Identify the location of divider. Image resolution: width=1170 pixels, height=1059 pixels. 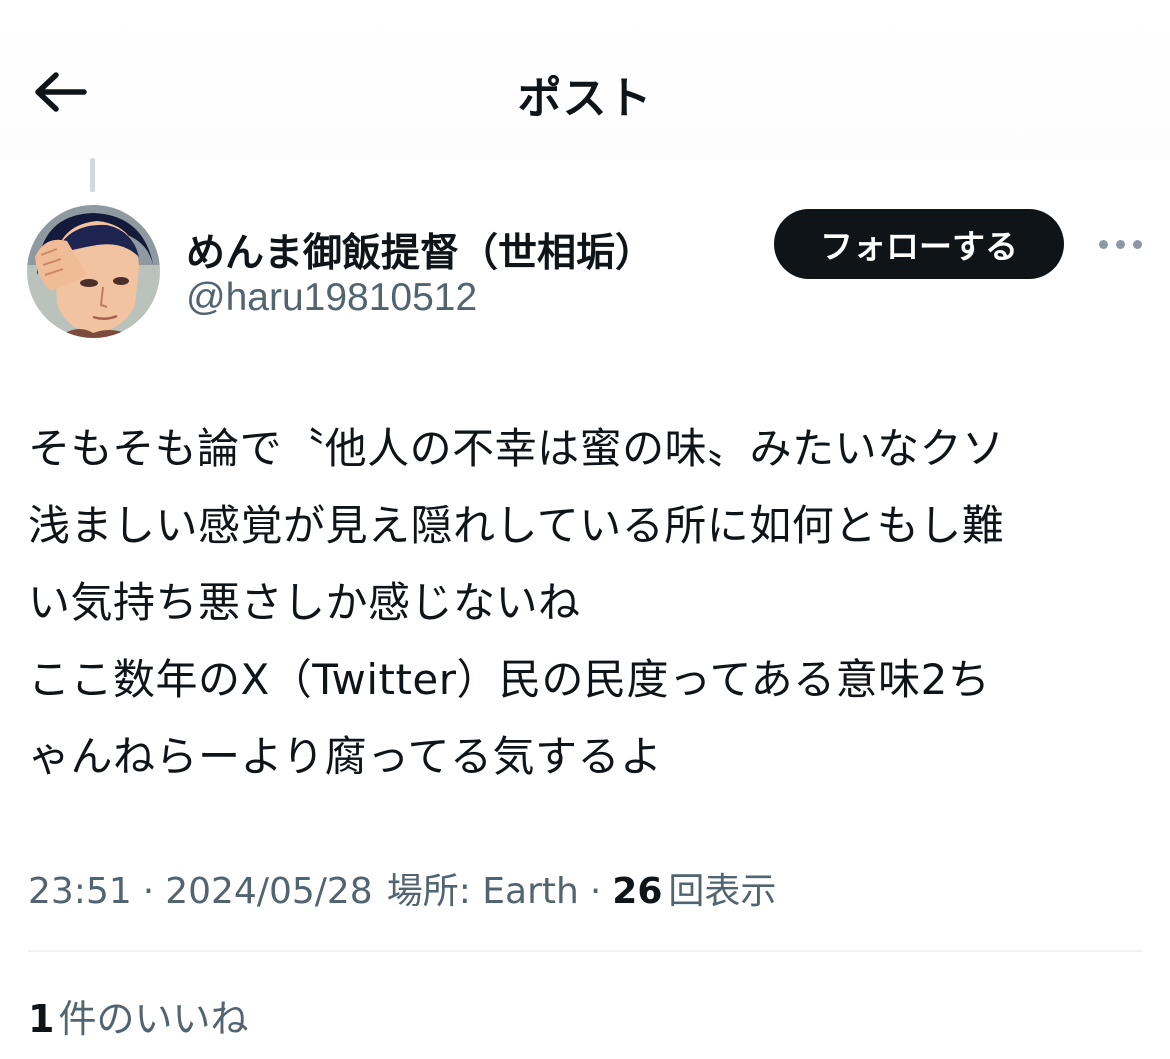
(585, 951).